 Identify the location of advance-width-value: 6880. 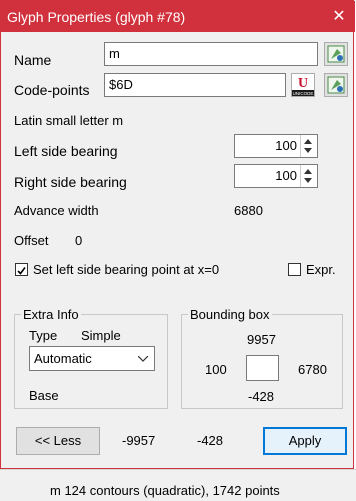
(248, 210).